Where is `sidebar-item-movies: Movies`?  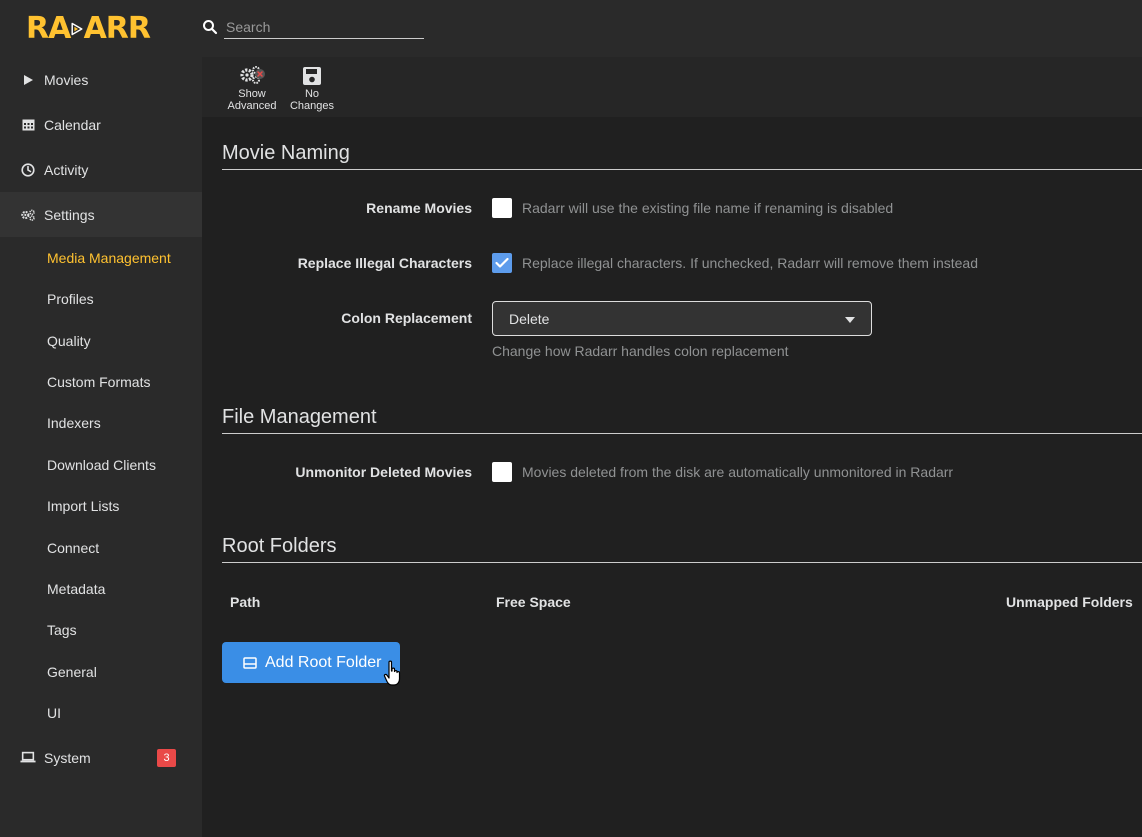
sidebar-item-movies: Movies is located at coordinates (101, 79).